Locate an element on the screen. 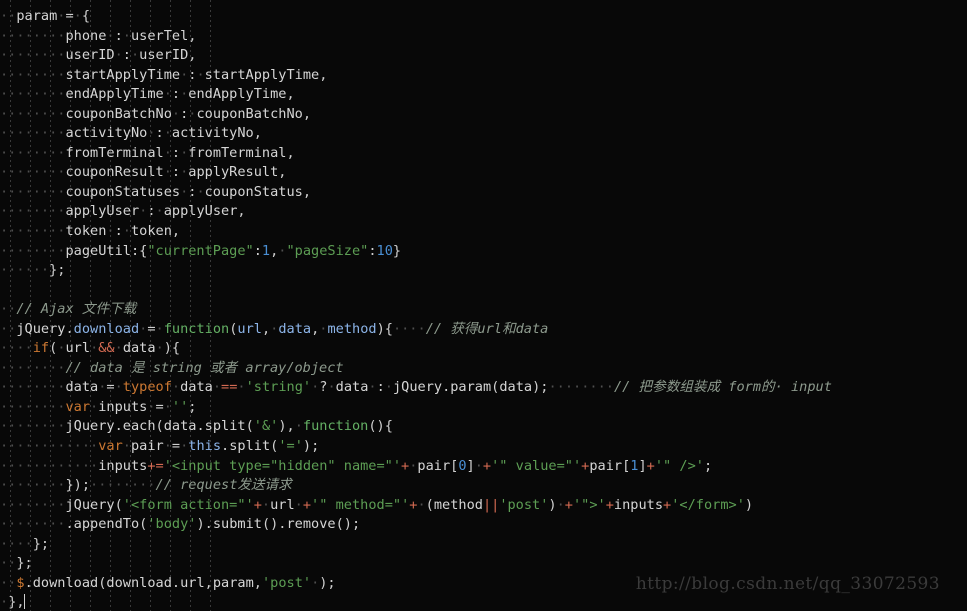 The height and width of the screenshot is (611, 967). csdn-watermark: http://blog.csdn.net/qq_33072593 is located at coordinates (787, 584).